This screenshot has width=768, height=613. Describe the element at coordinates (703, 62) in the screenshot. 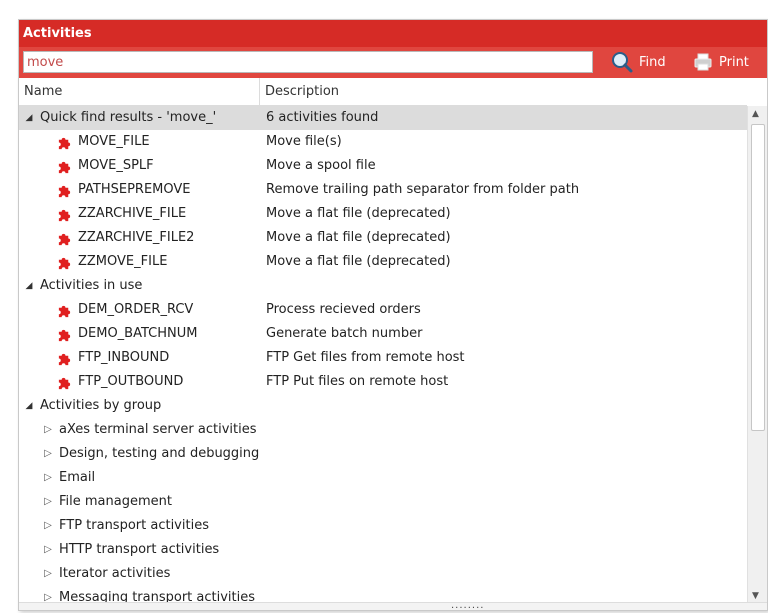

I see `printer-icon` at that location.